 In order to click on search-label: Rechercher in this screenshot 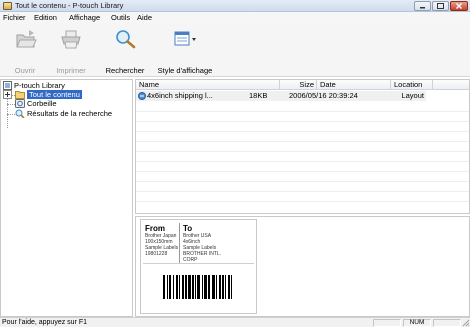, I will do `click(125, 70)`.